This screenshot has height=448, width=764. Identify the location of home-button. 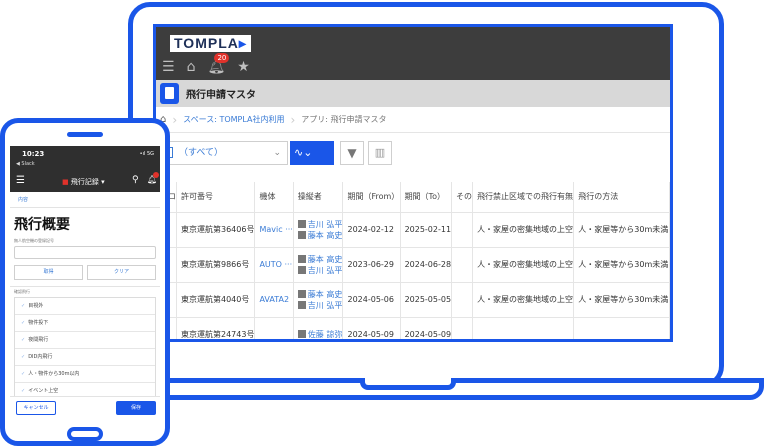
(85, 434).